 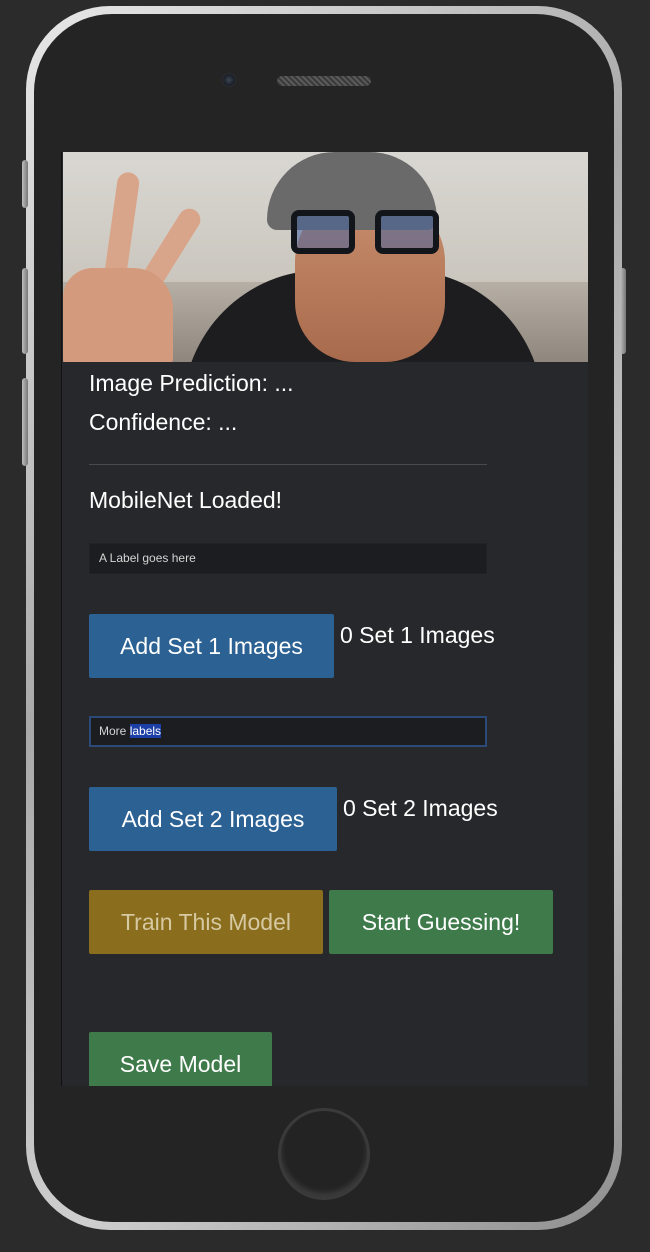 What do you see at coordinates (325, 257) in the screenshot?
I see `webcam-video` at bounding box center [325, 257].